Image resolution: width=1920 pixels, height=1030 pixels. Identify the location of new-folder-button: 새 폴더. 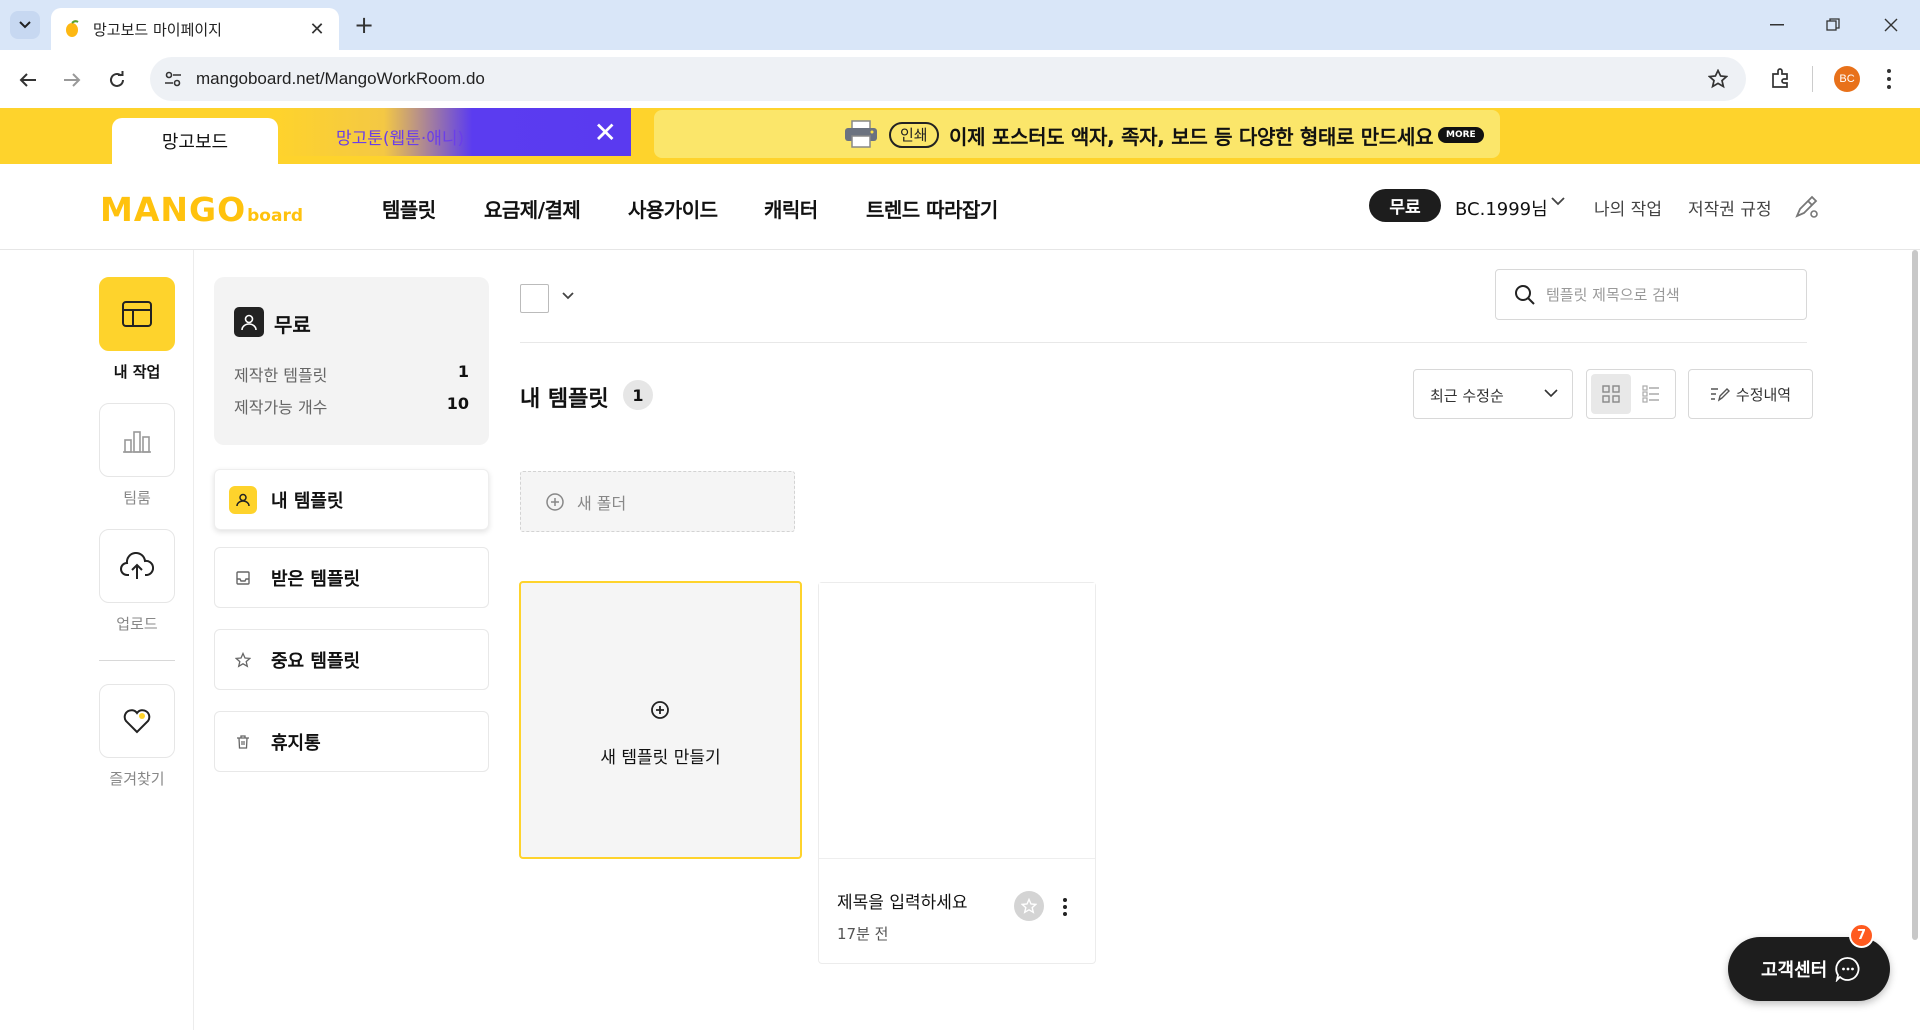
(657, 501).